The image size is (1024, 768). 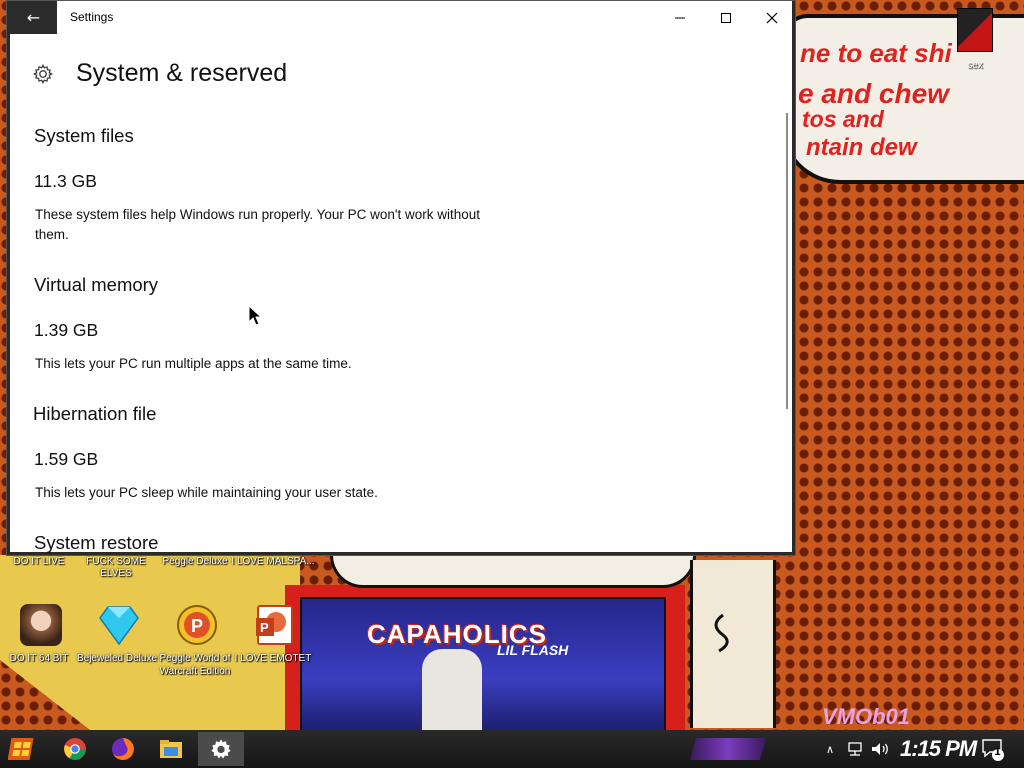 I want to click on wallpaper-text-line: ntain dew, so click(x=861, y=147).